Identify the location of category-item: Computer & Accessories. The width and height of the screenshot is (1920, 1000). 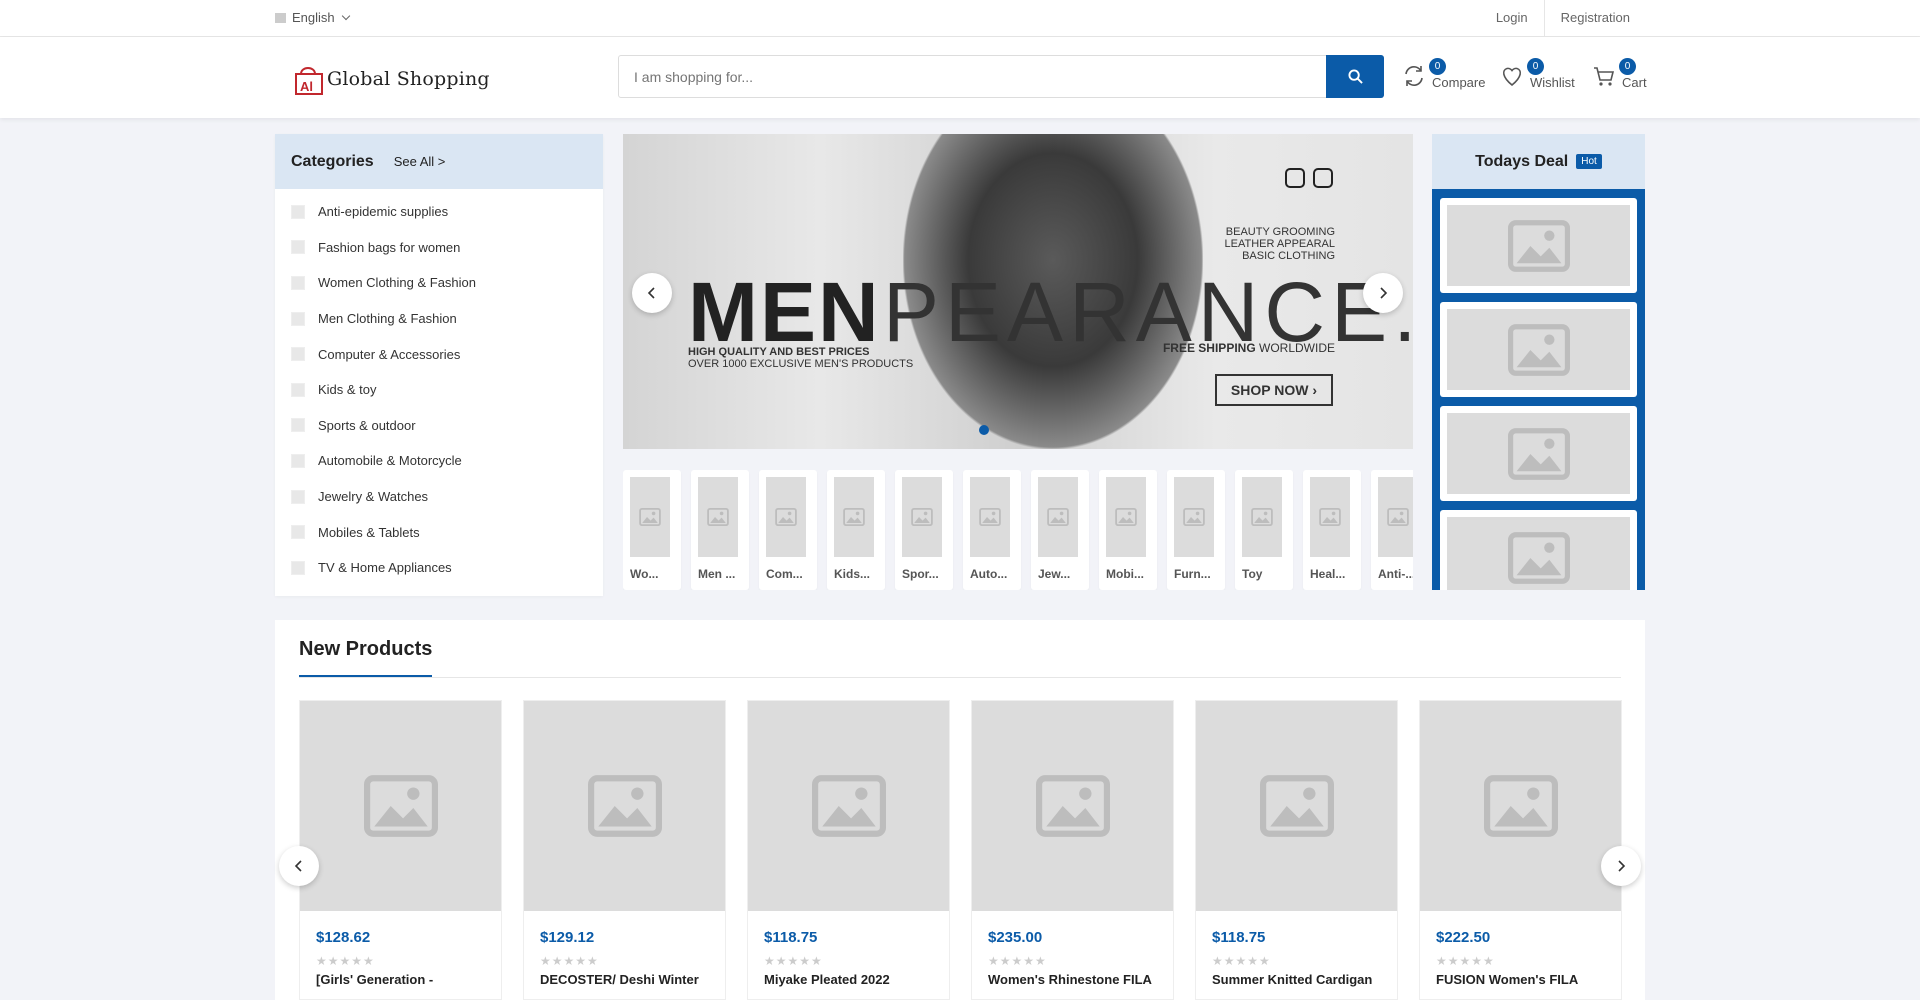
(439, 354).